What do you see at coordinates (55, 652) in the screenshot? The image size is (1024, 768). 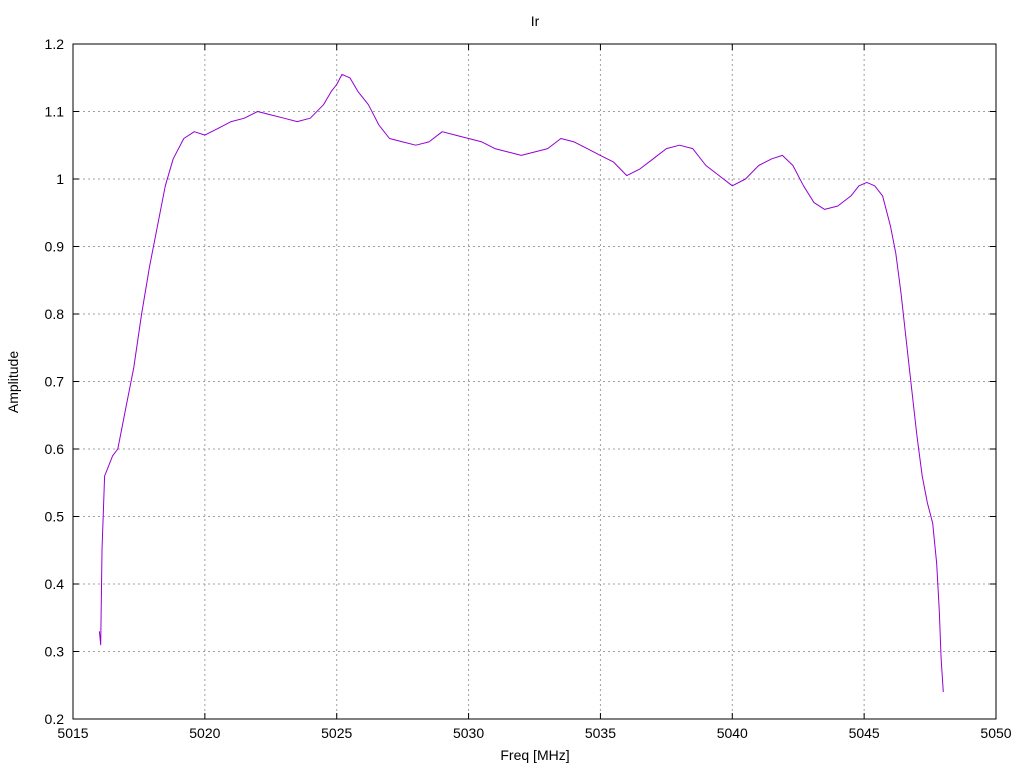 I see `y-tick-label: 0.3` at bounding box center [55, 652].